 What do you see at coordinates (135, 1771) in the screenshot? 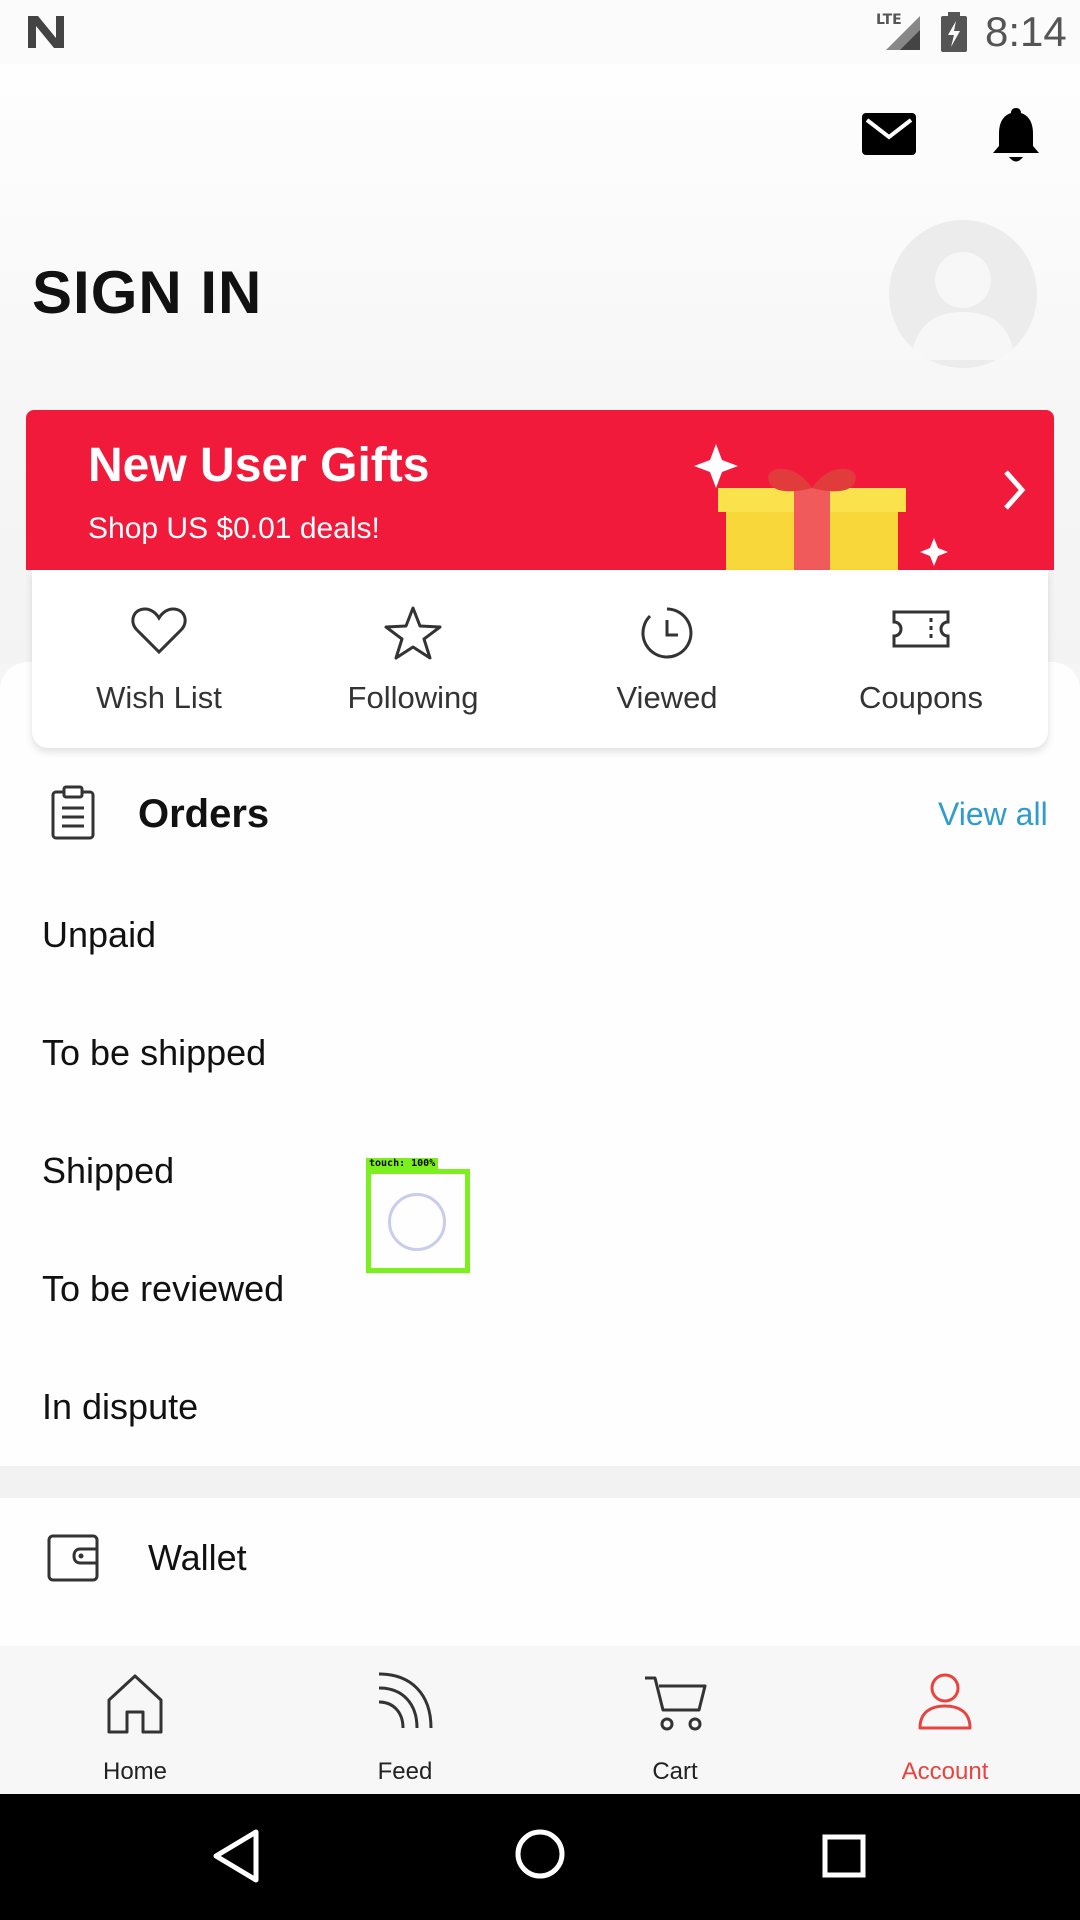
I see `nav-label: Home` at bounding box center [135, 1771].